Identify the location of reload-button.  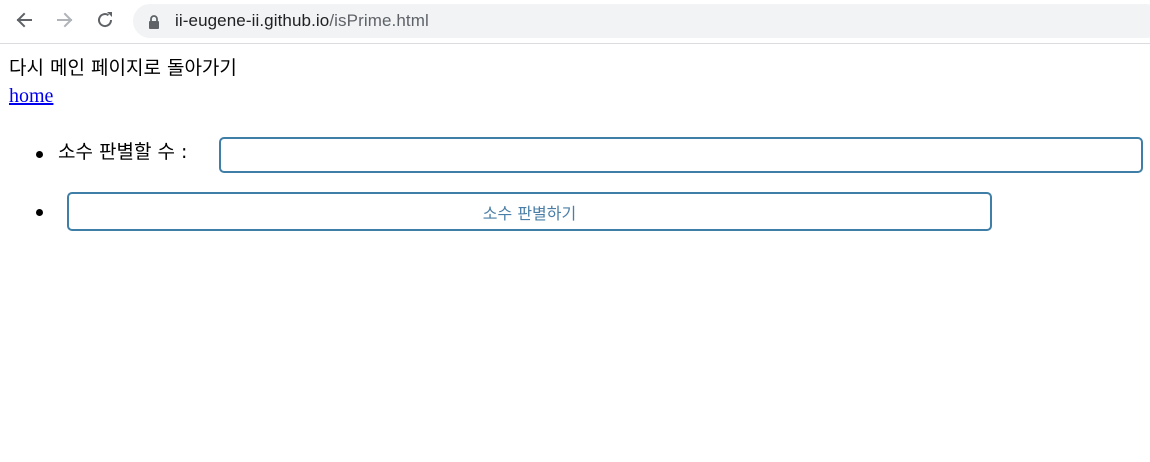
(105, 20).